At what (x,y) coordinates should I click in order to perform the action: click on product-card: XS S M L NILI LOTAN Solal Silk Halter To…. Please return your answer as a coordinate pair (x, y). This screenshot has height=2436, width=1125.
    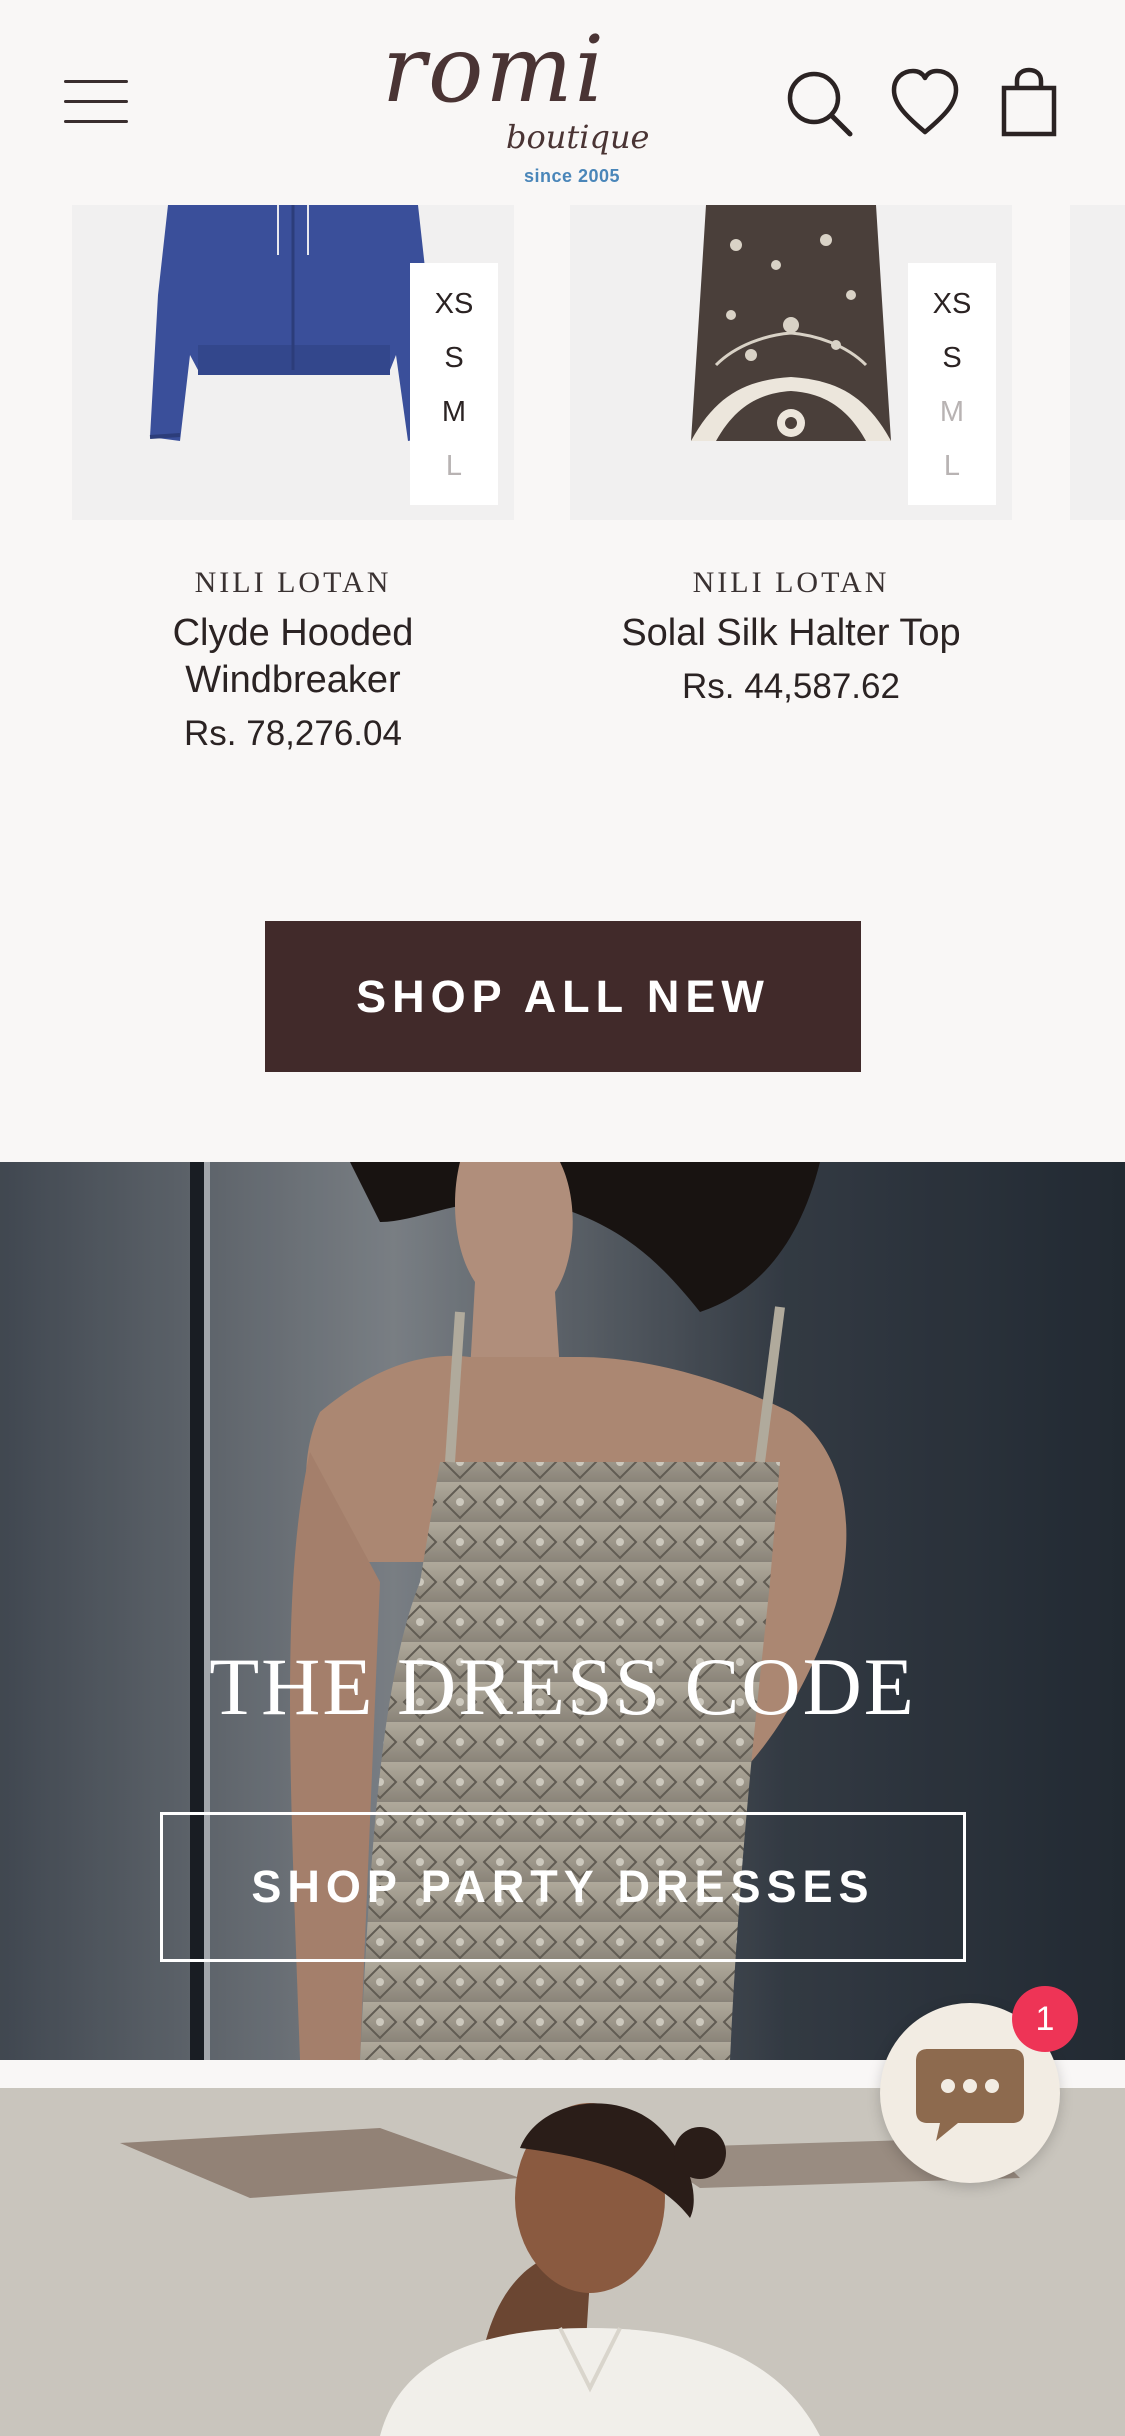
    Looking at the image, I should click on (791, 456).